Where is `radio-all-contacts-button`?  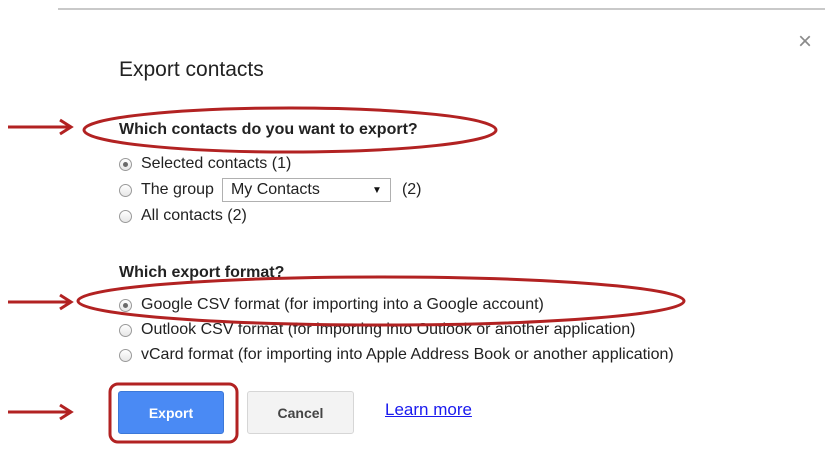 radio-all-contacts-button is located at coordinates (125, 216).